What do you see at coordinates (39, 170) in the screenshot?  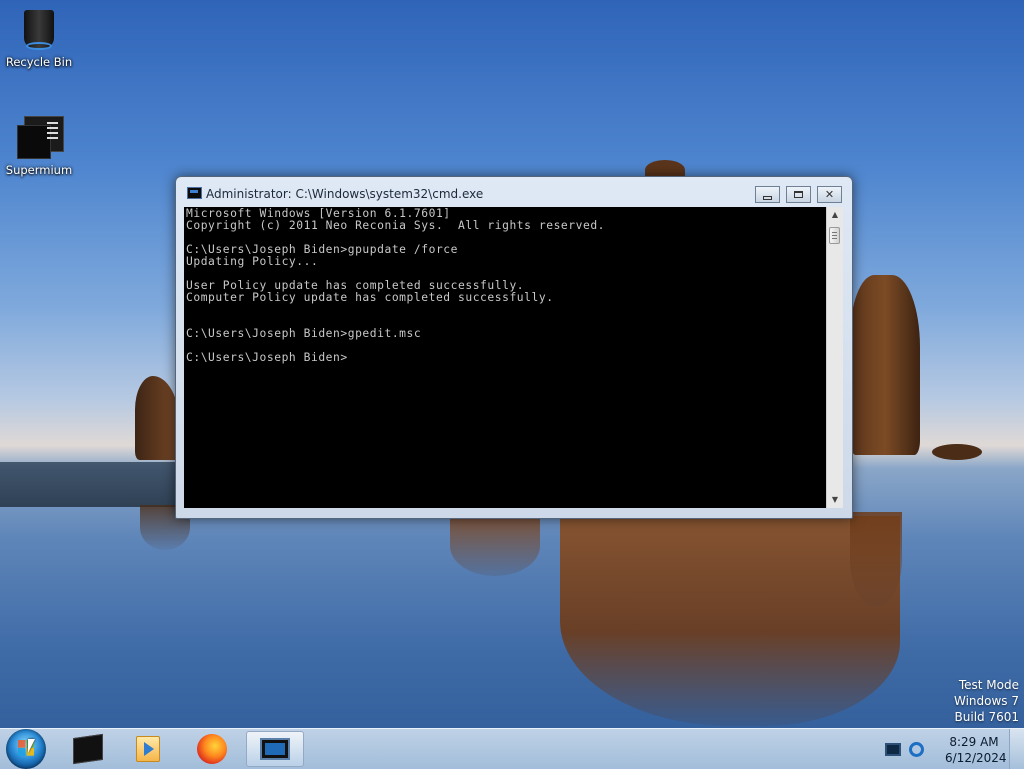 I see `desktop-icon-label: Supermium` at bounding box center [39, 170].